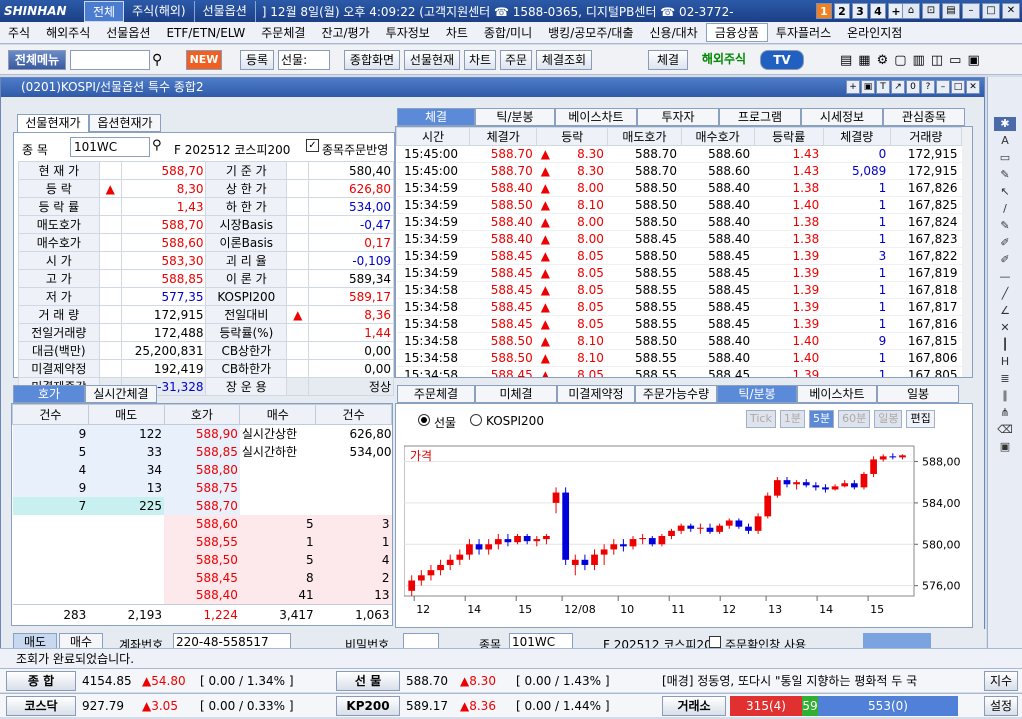 This screenshot has width=1022, height=719. What do you see at coordinates (803, 32) in the screenshot?
I see `menu-invest-plus: 투자플러스` at bounding box center [803, 32].